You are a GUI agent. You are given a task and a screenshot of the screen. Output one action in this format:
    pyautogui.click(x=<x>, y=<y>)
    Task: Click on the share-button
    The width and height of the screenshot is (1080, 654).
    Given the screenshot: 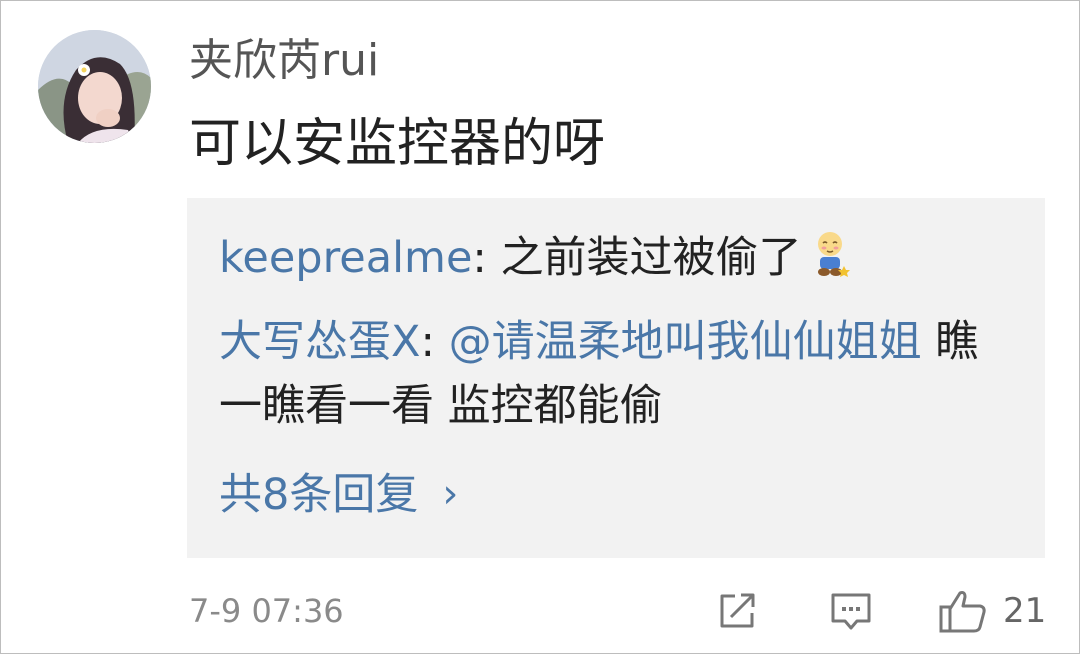 What is the action you would take?
    pyautogui.click(x=737, y=611)
    